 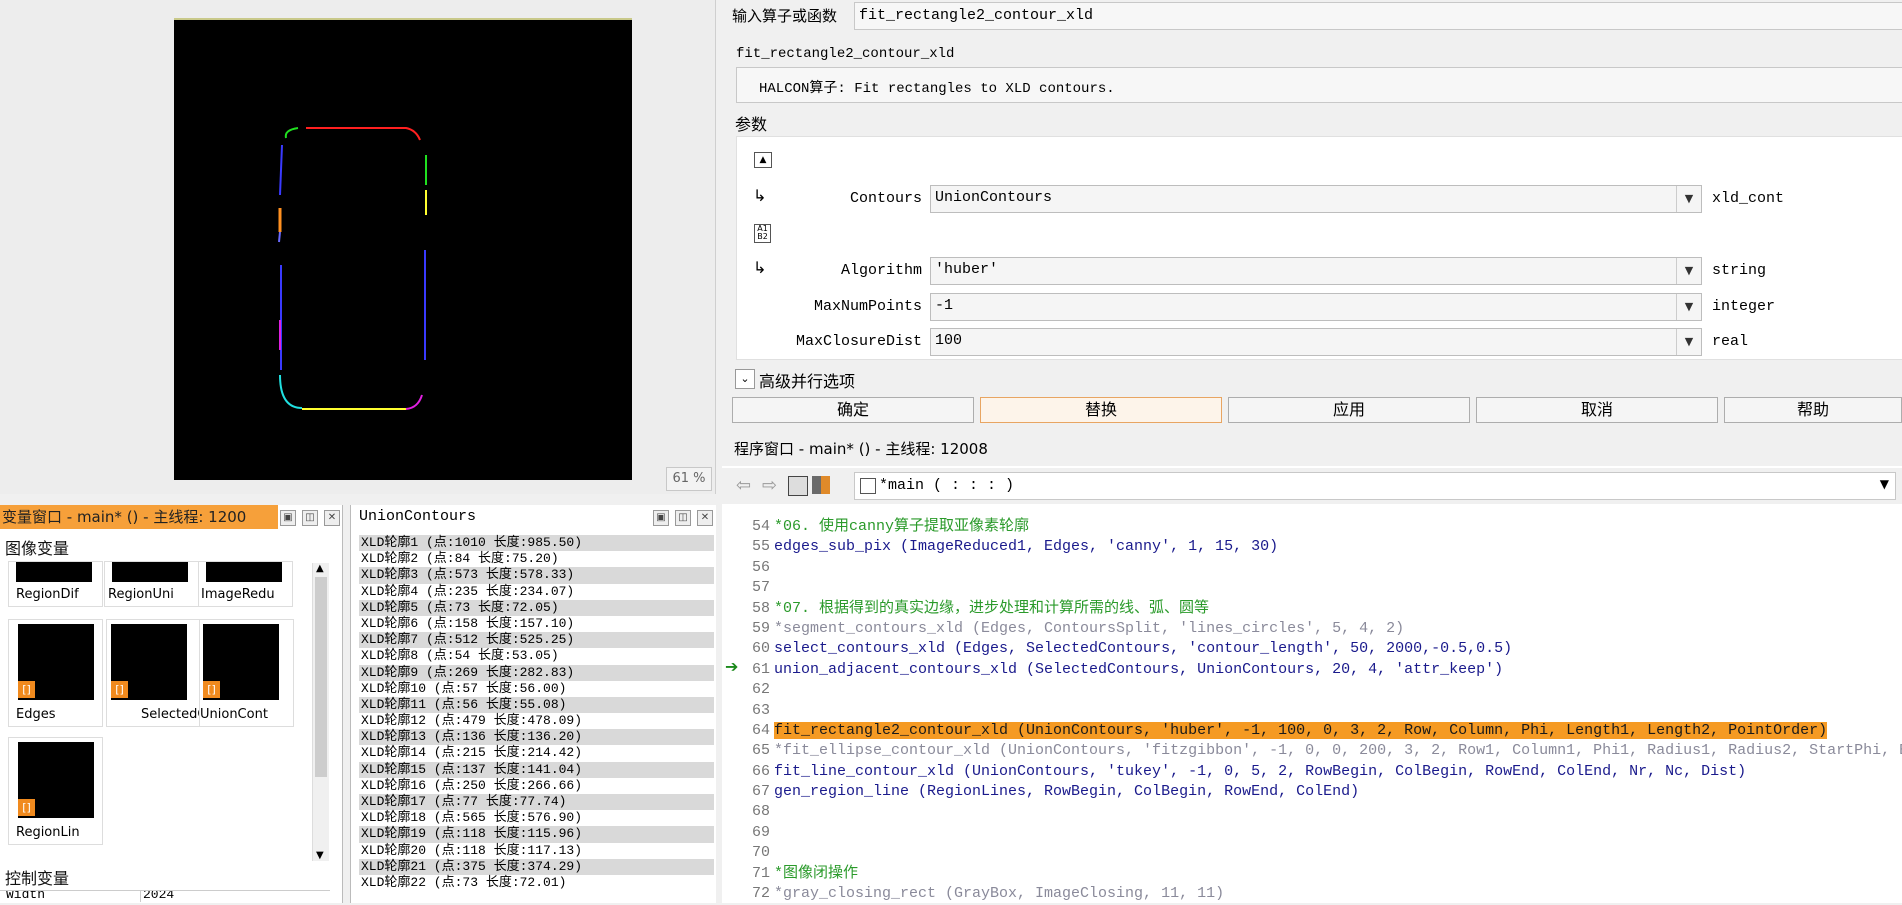 I want to click on help-button: 帮助, so click(x=1813, y=410).